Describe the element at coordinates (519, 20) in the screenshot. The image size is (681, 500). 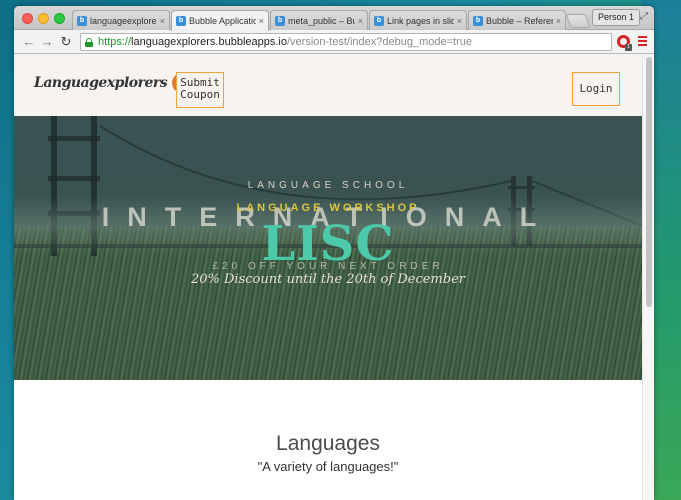
I see `tab-label: Bubble – Reference` at that location.